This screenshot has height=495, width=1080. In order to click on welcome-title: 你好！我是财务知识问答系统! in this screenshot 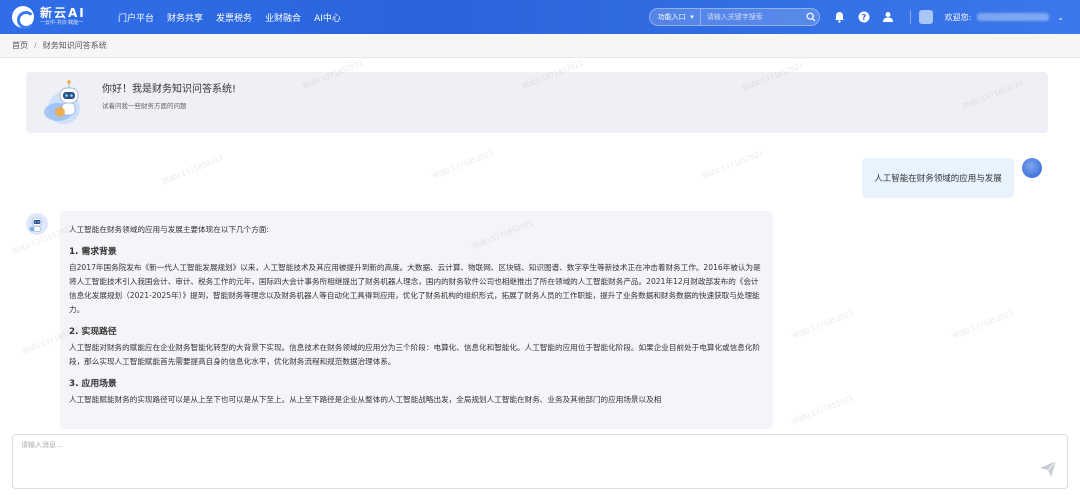, I will do `click(169, 89)`.